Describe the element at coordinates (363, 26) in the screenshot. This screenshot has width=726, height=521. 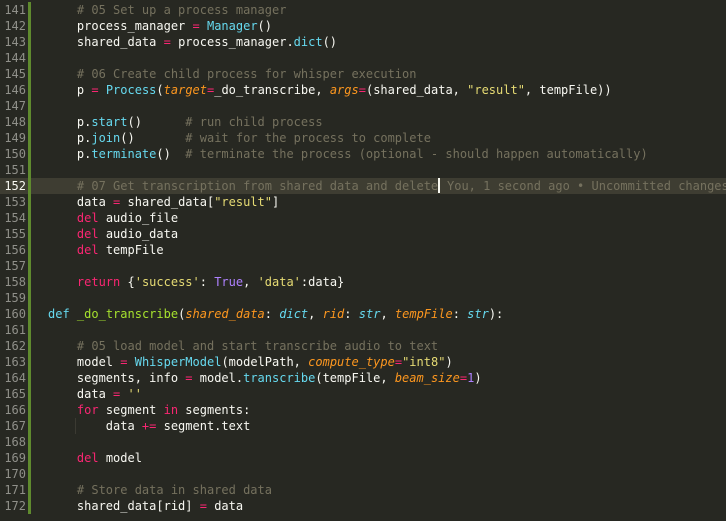
I see `code-line-142: 142 process_manager = Manager()` at that location.